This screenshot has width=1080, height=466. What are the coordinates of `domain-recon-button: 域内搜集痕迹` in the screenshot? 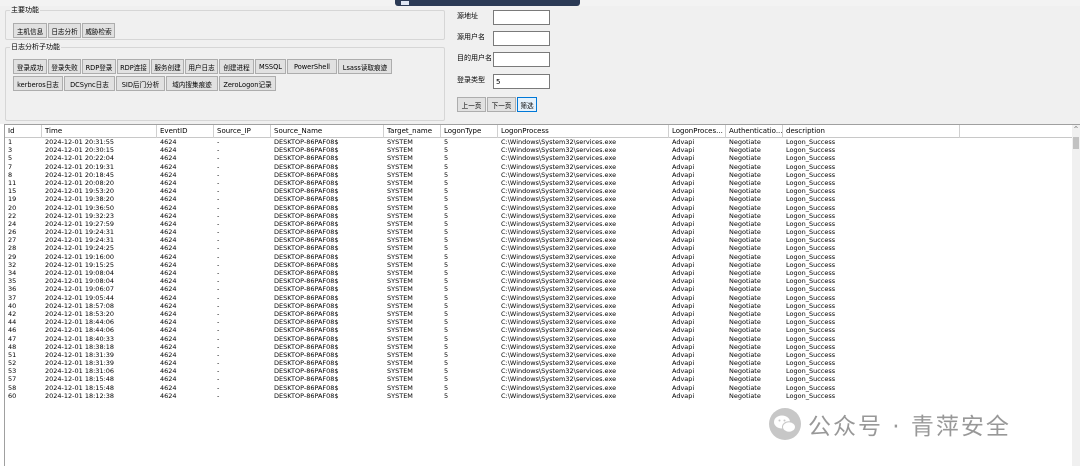 It's located at (192, 83).